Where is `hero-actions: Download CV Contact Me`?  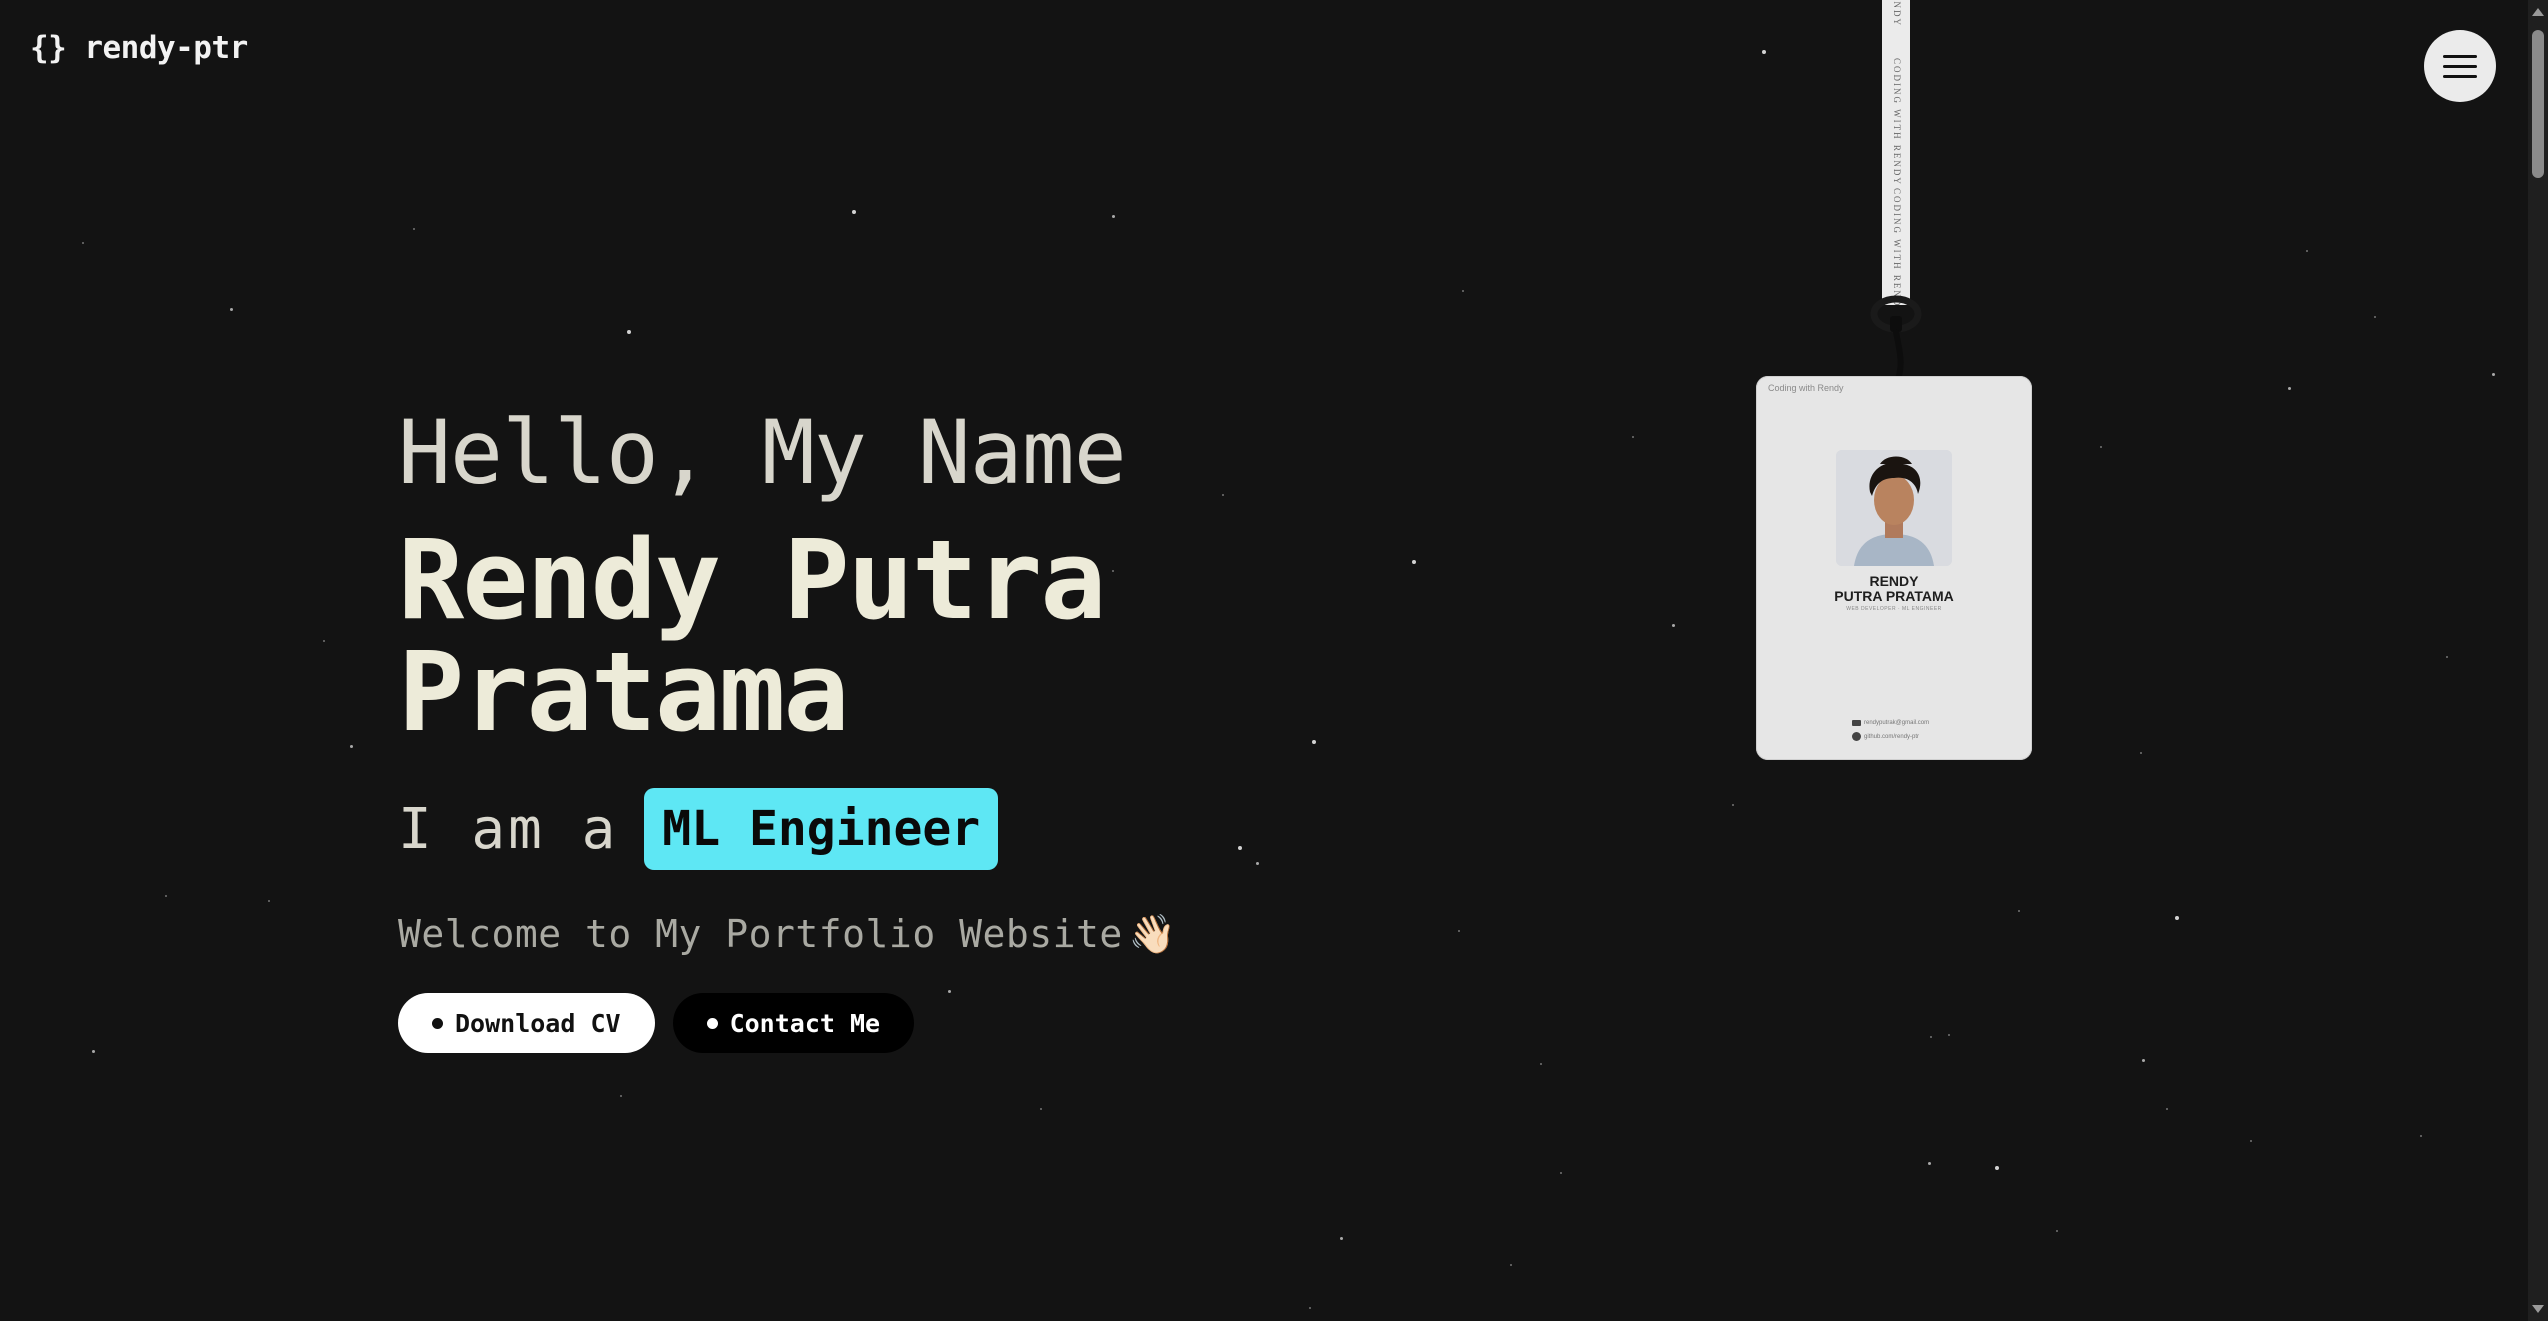 hero-actions: Download CV Contact Me is located at coordinates (848, 1023).